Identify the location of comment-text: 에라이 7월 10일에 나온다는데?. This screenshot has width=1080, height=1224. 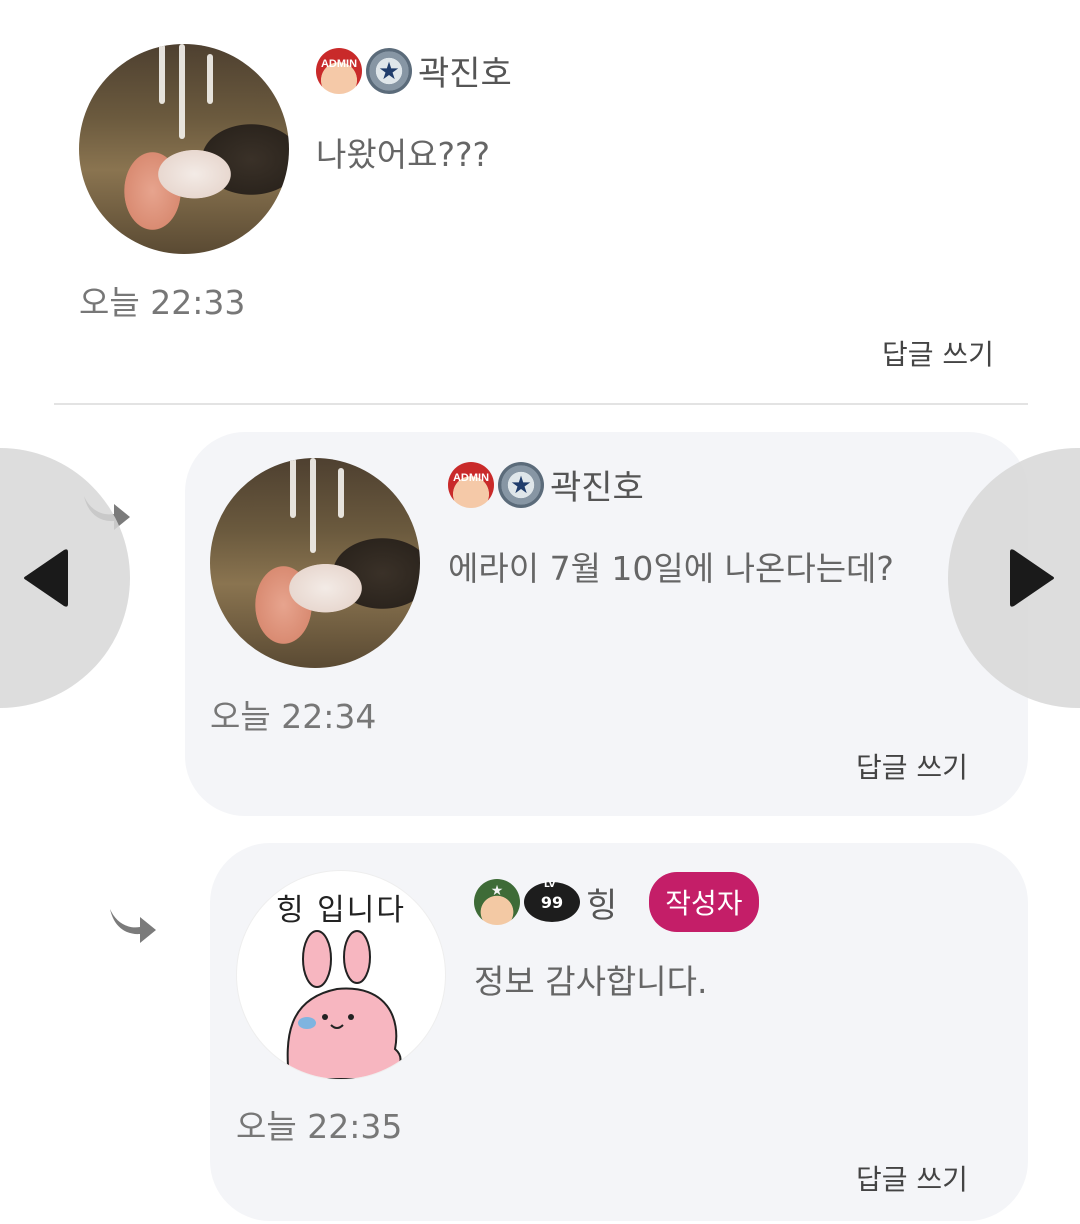
(671, 568).